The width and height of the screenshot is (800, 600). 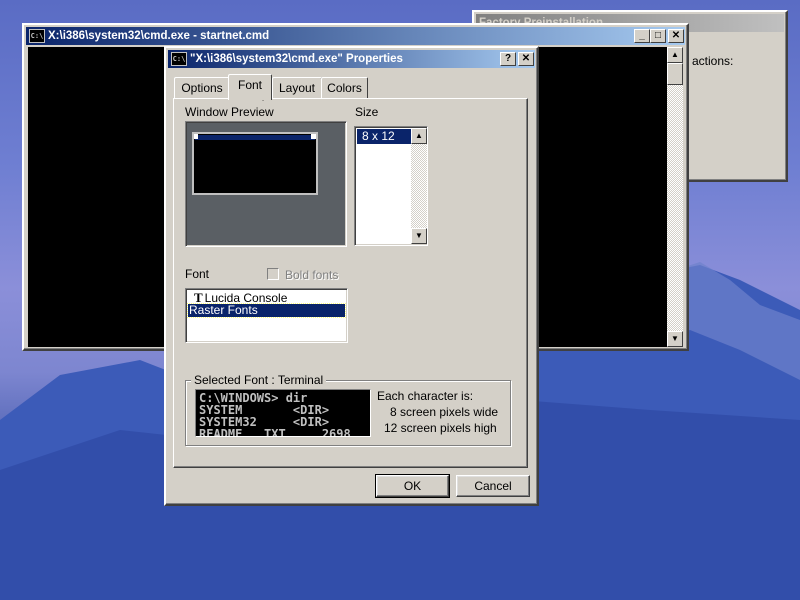 I want to click on tab-colors: Colors, so click(x=344, y=88).